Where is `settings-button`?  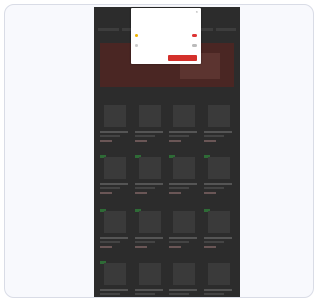 settings-button is located at coordinates (149, 58).